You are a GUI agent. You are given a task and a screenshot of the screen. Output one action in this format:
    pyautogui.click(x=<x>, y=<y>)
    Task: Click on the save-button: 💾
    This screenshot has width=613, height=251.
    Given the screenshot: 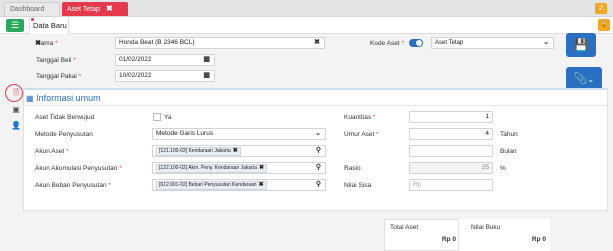 What is the action you would take?
    pyautogui.click(x=581, y=45)
    